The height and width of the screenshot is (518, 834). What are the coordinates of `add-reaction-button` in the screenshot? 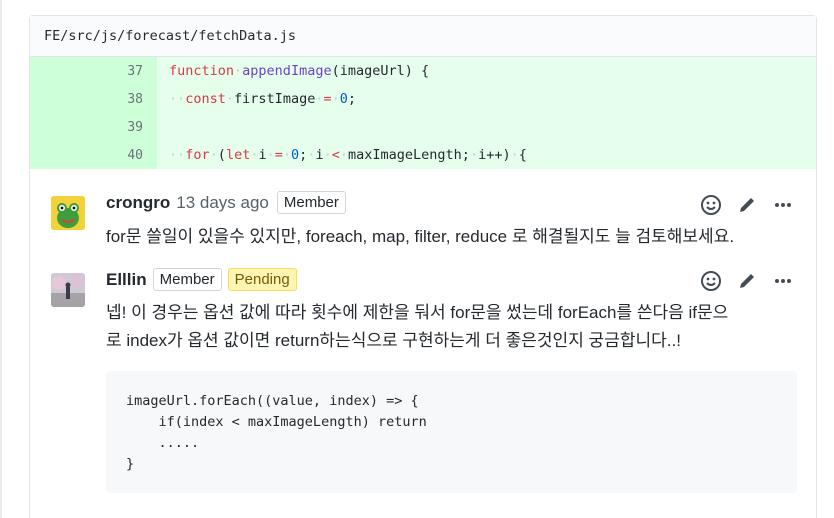 It's located at (711, 281).